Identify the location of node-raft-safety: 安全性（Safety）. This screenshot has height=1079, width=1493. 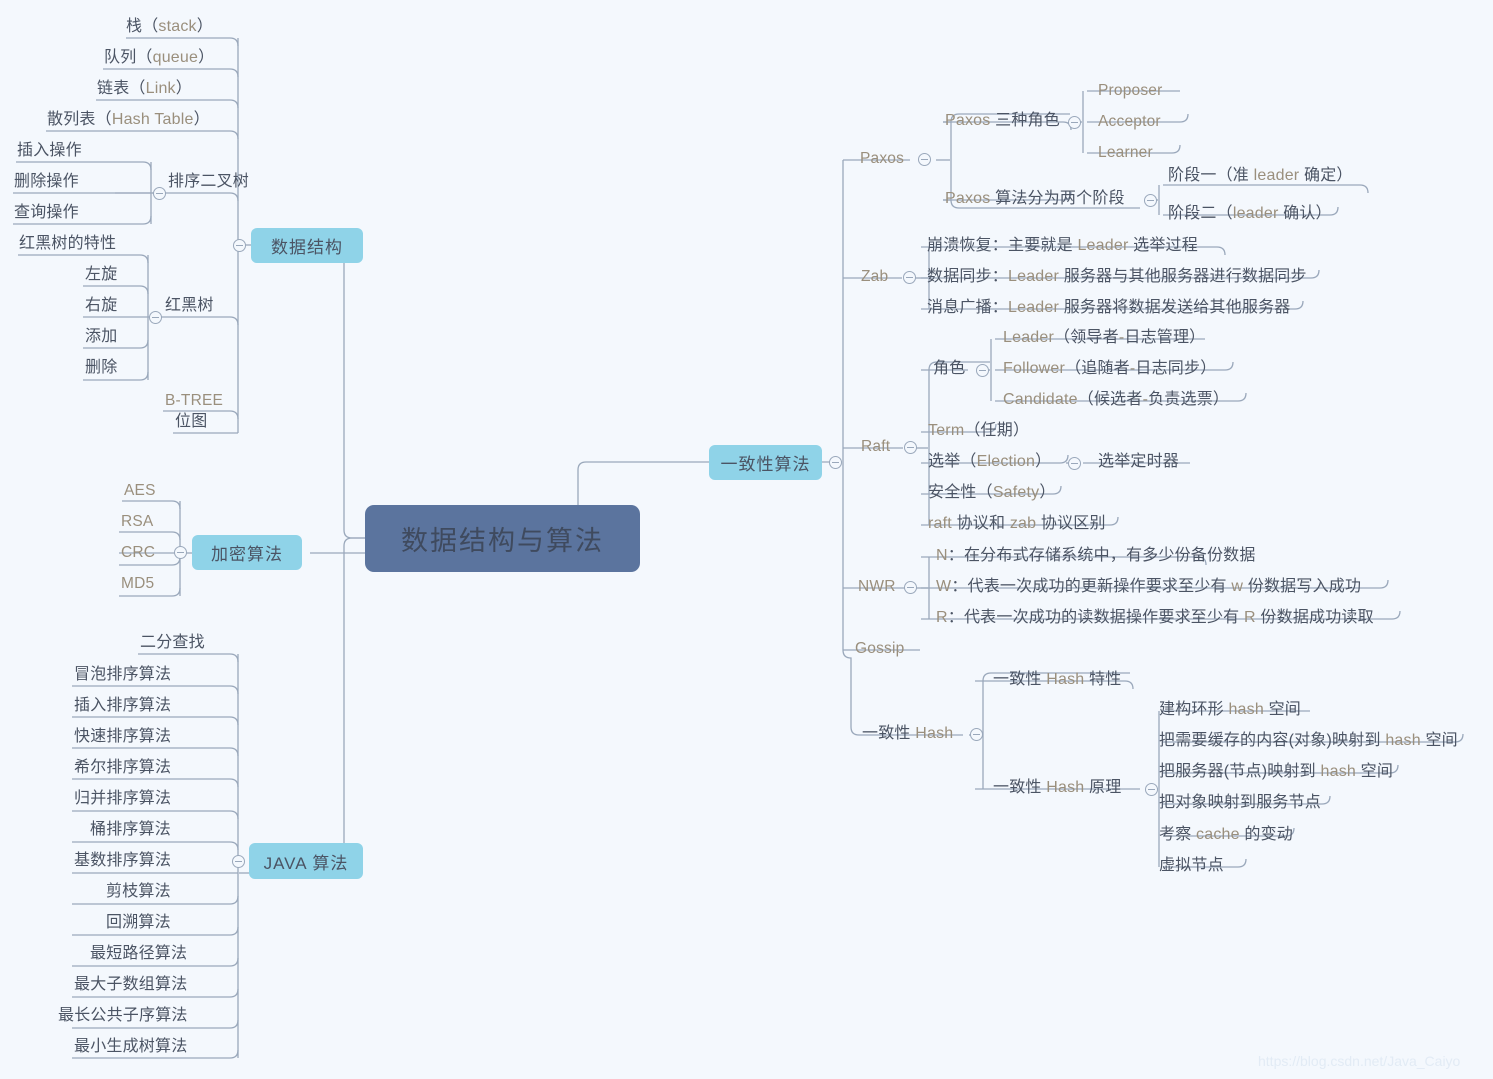
(992, 493).